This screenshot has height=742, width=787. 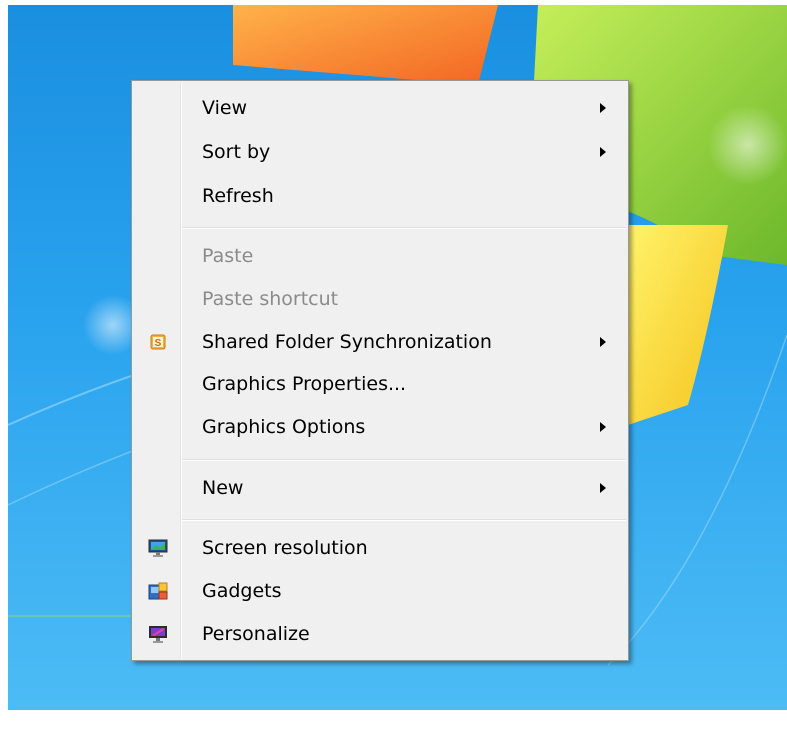 I want to click on menu-item-label: New, so click(x=223, y=488).